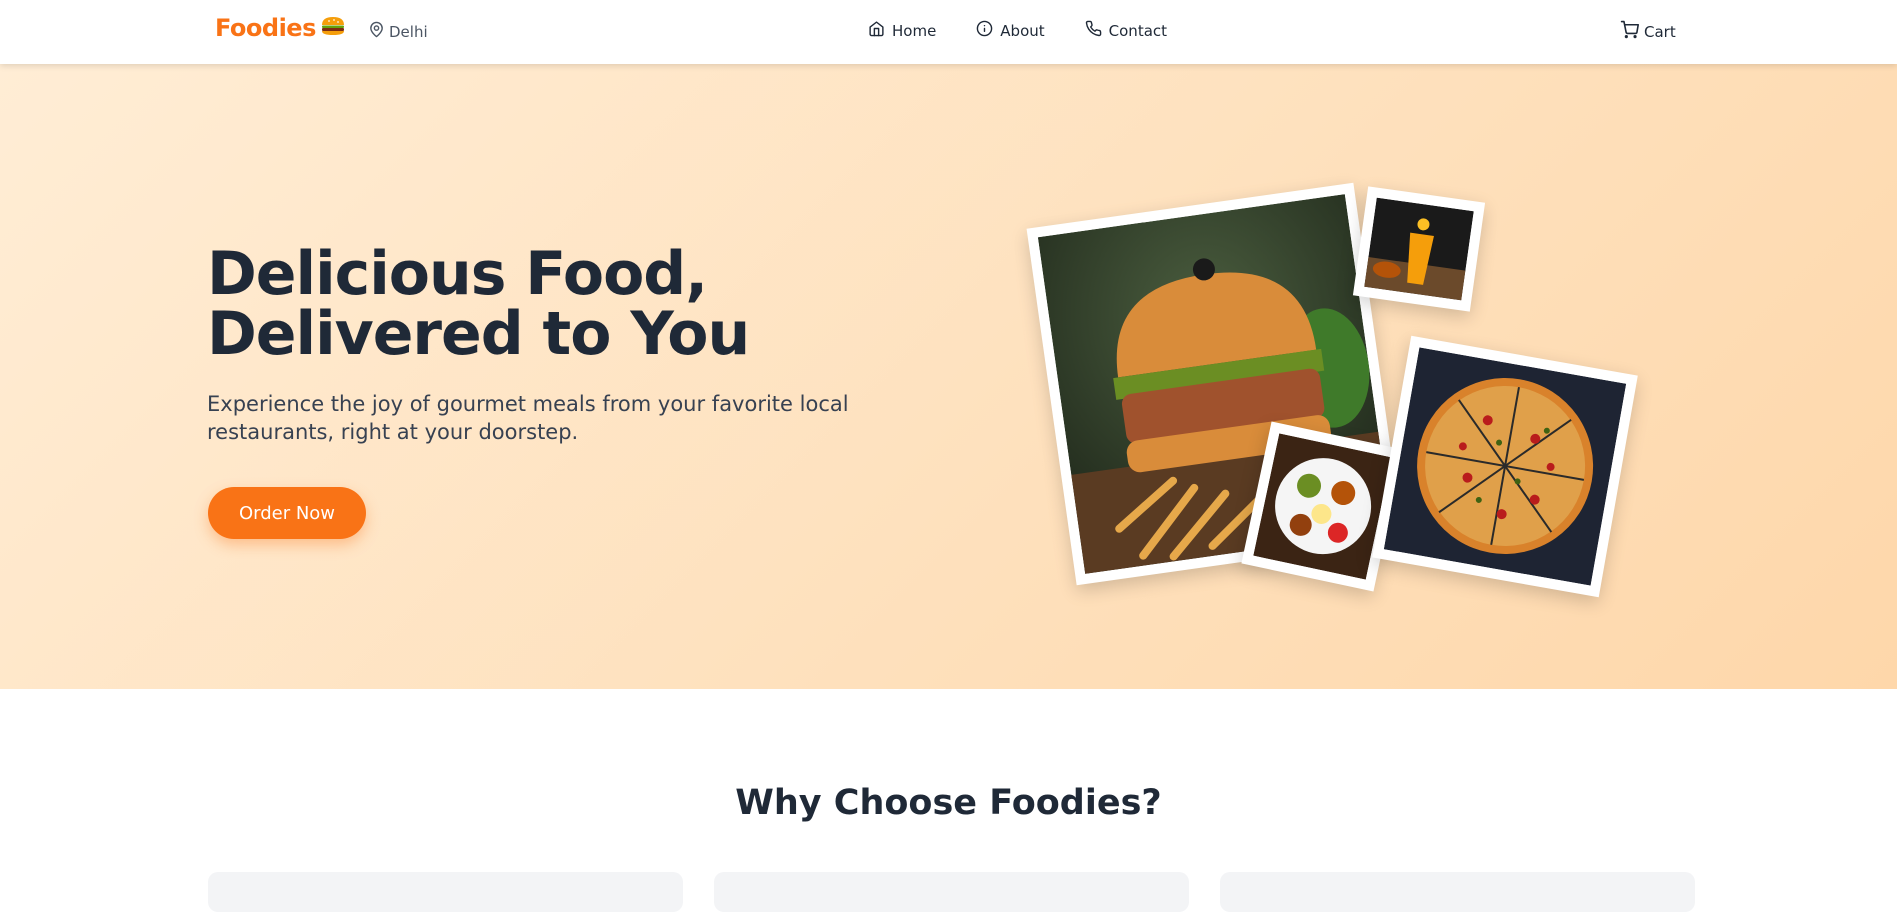 This screenshot has width=1897, height=912. I want to click on home-icon, so click(876, 30).